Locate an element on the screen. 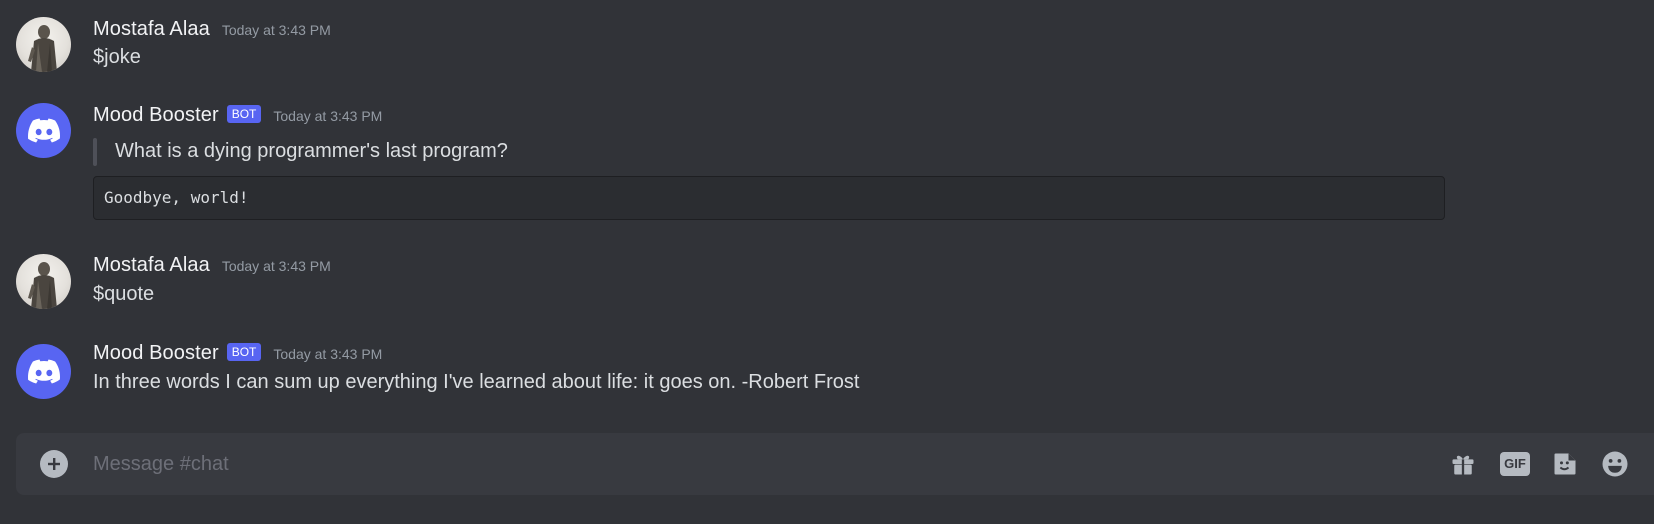 This screenshot has width=1654, height=524. message-text: $joke is located at coordinates (117, 57).